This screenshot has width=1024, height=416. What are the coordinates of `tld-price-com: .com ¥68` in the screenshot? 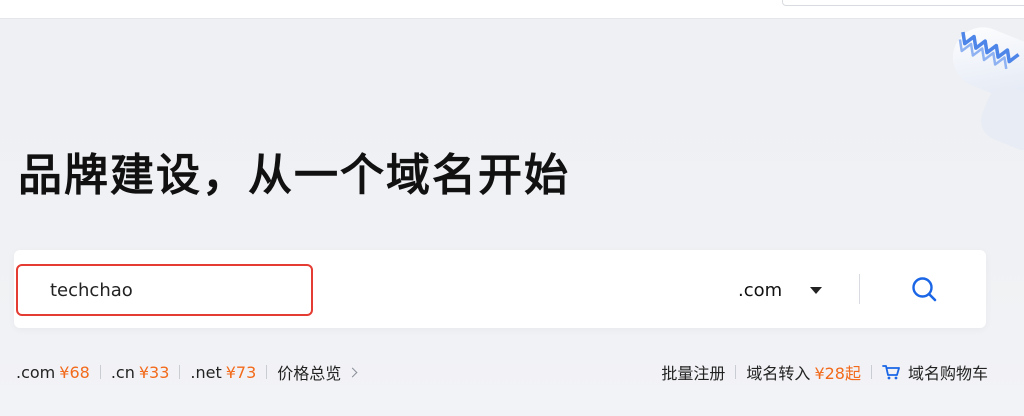 It's located at (53, 372).